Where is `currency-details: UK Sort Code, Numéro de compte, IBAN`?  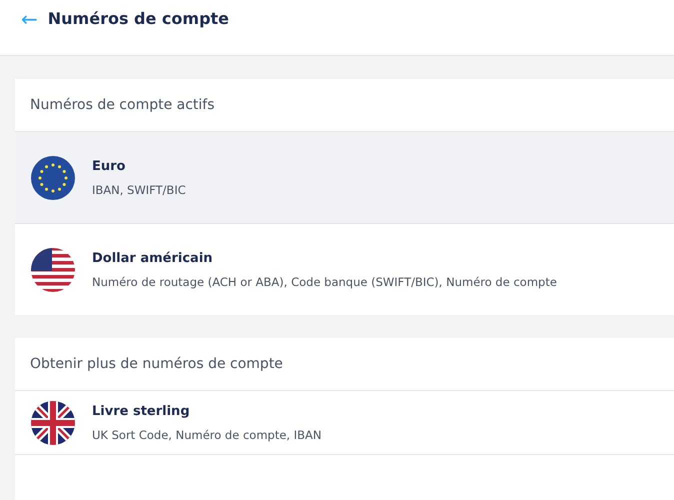 currency-details: UK Sort Code, Numéro de compte, IBAN is located at coordinates (207, 435).